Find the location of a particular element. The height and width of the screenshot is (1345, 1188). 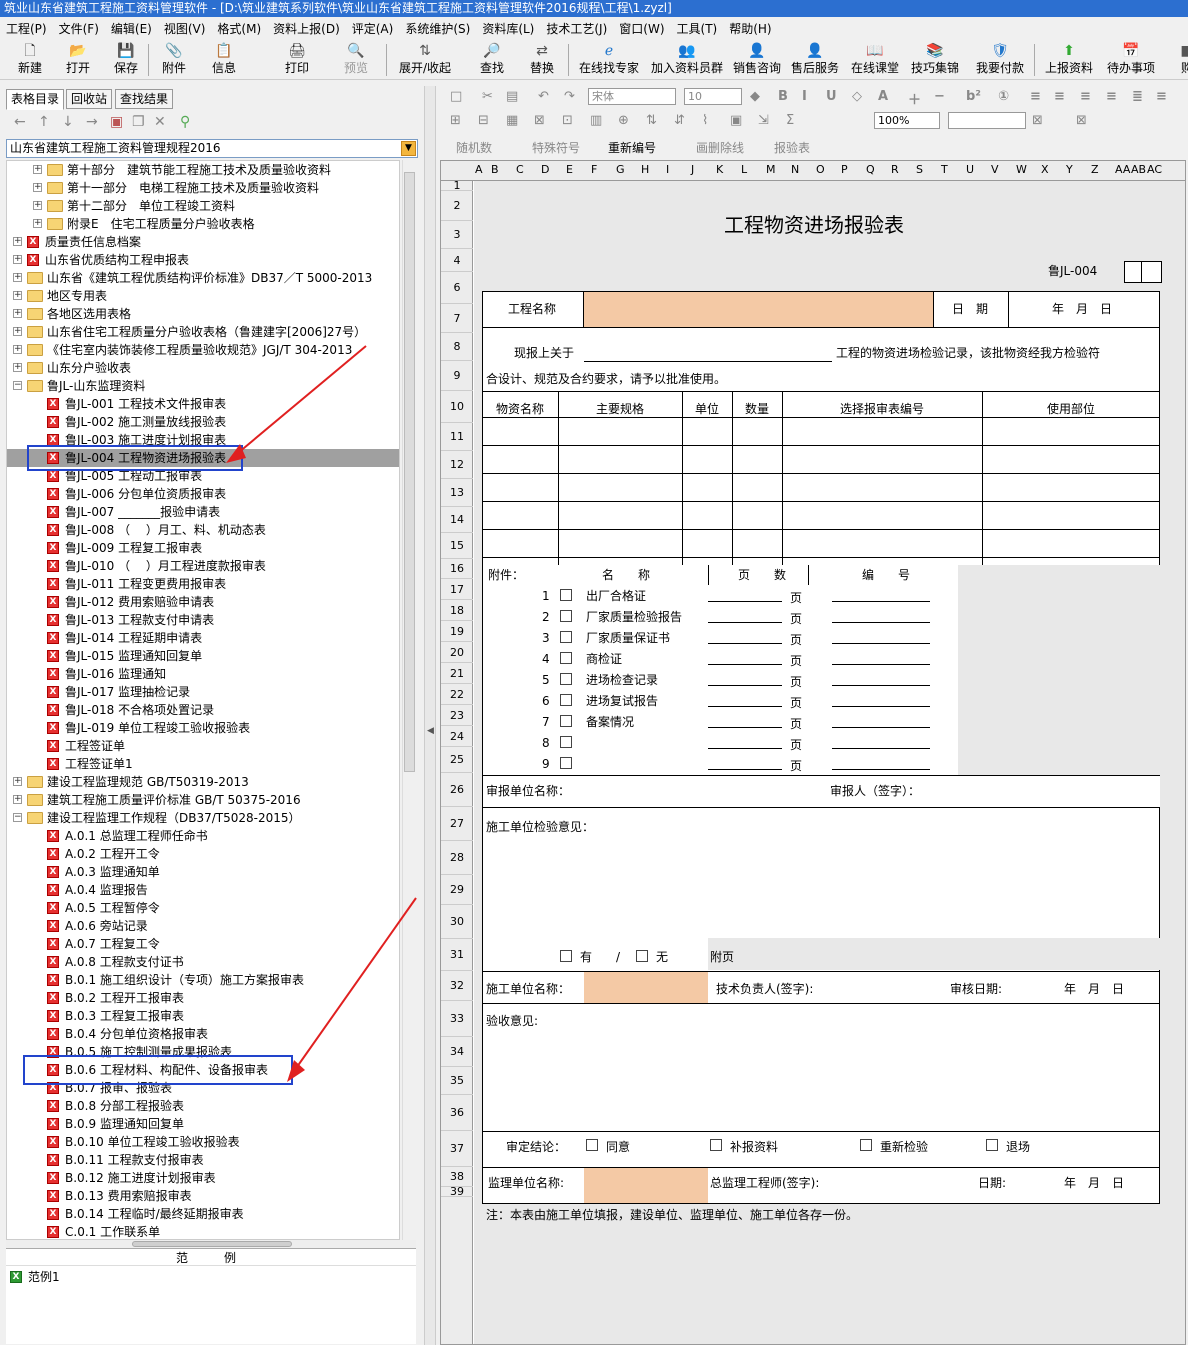

menu-item-4: 格式(M) is located at coordinates (239, 29).